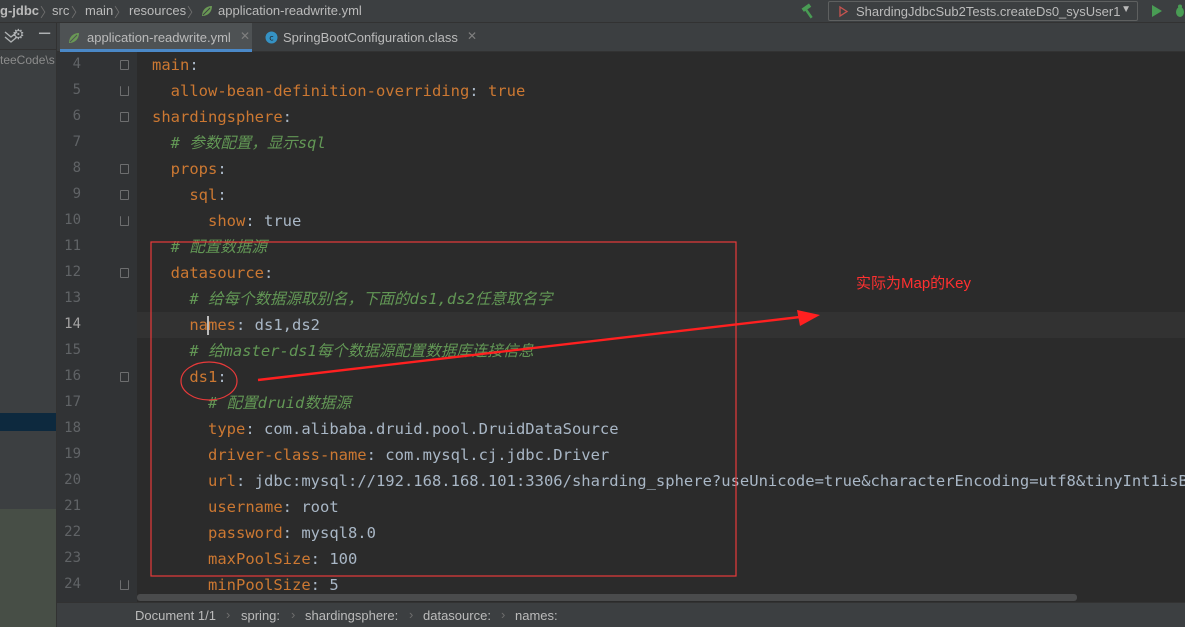 The height and width of the screenshot is (627, 1185). What do you see at coordinates (69, 532) in the screenshot?
I see `line-number: 22` at bounding box center [69, 532].